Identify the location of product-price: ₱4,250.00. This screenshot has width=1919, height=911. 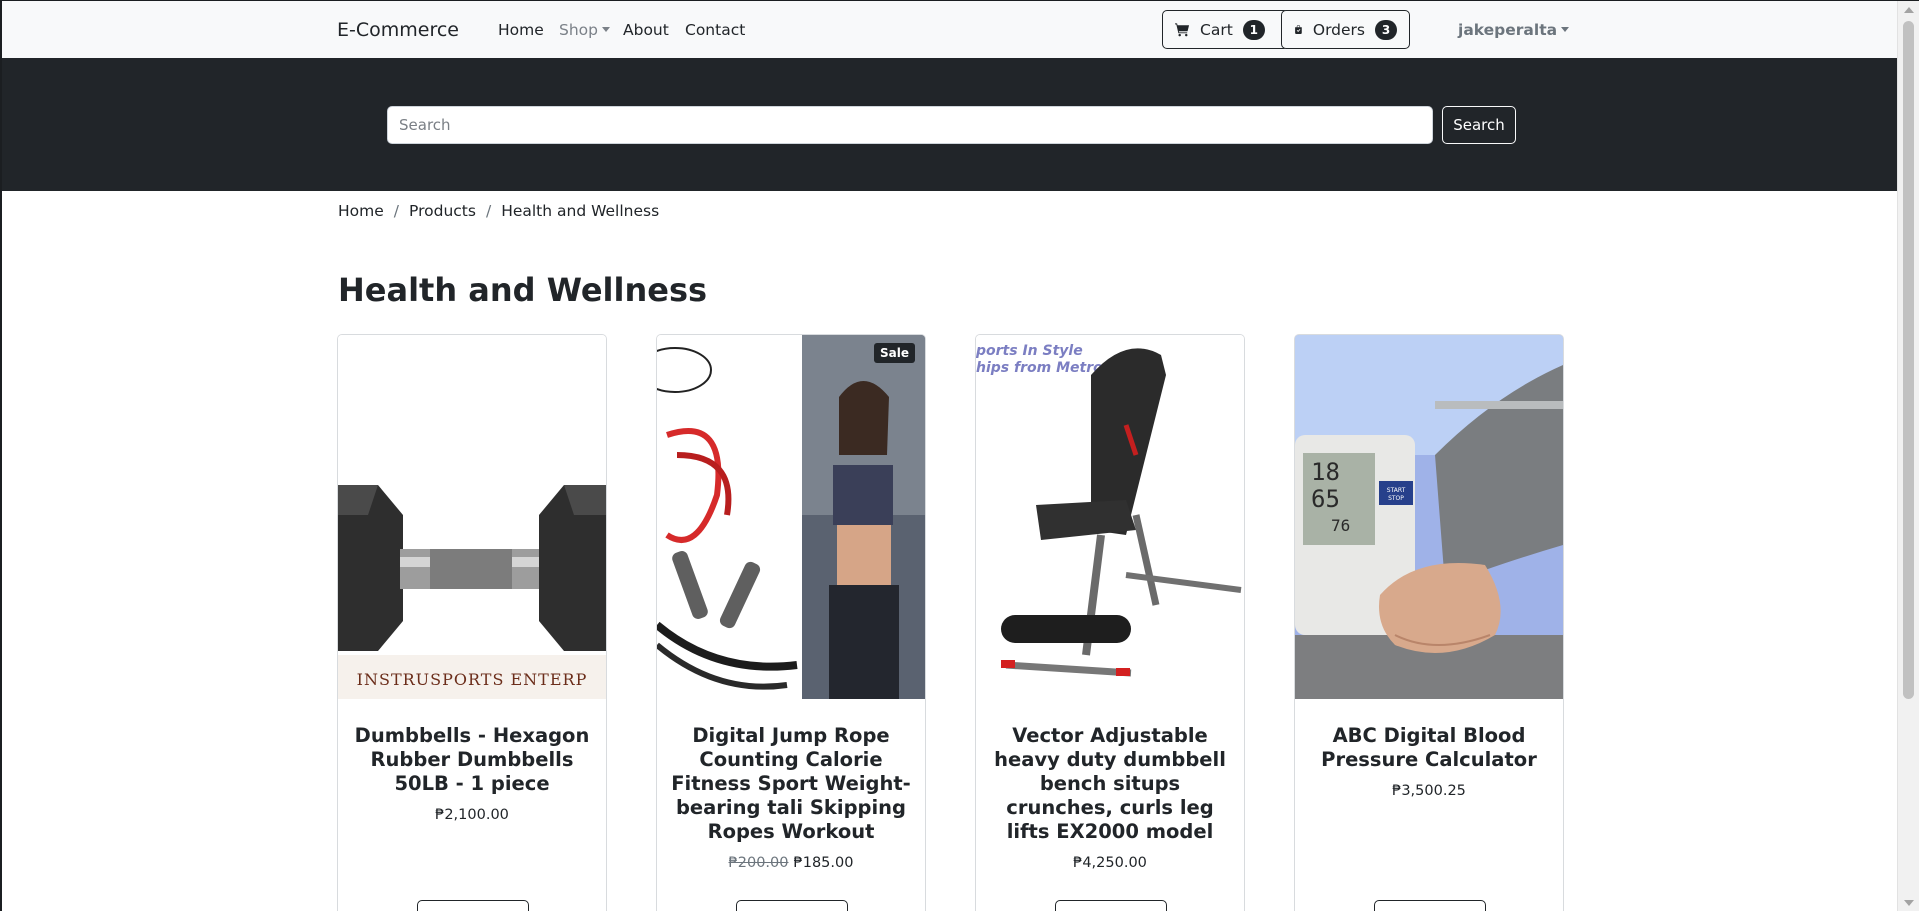
(1110, 863).